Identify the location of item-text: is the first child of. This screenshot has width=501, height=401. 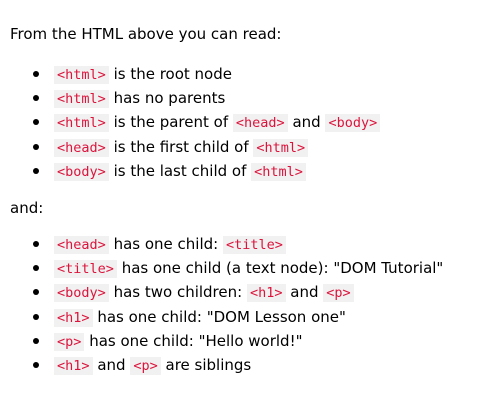
(181, 146).